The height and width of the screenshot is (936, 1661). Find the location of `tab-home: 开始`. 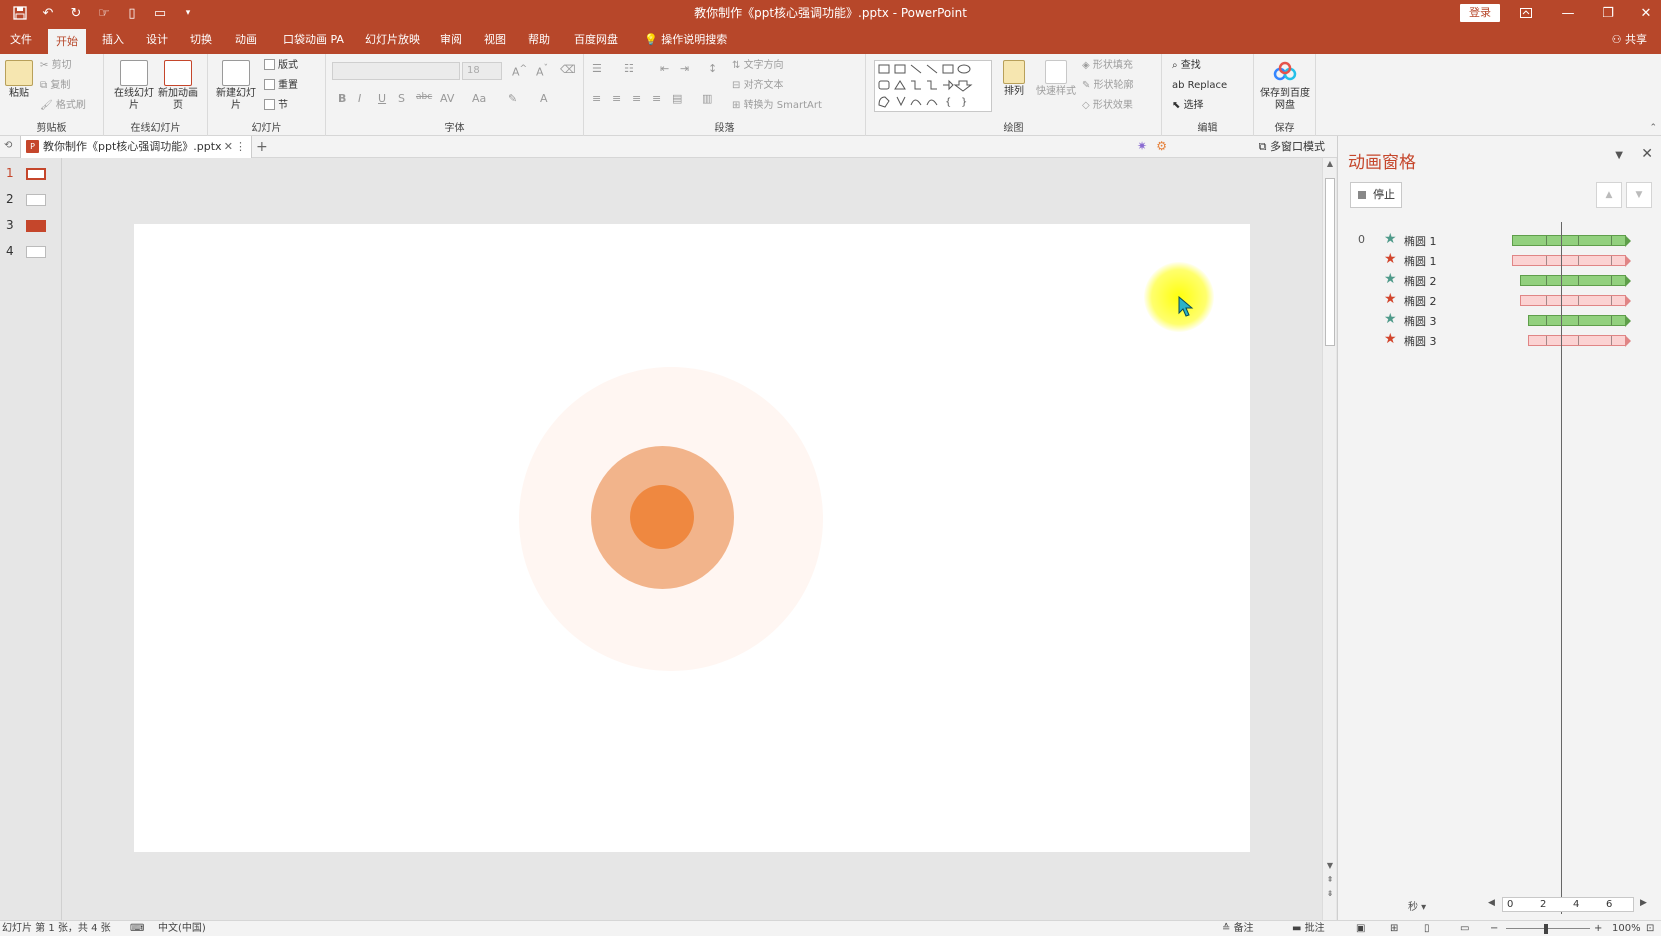

tab-home: 开始 is located at coordinates (67, 41).